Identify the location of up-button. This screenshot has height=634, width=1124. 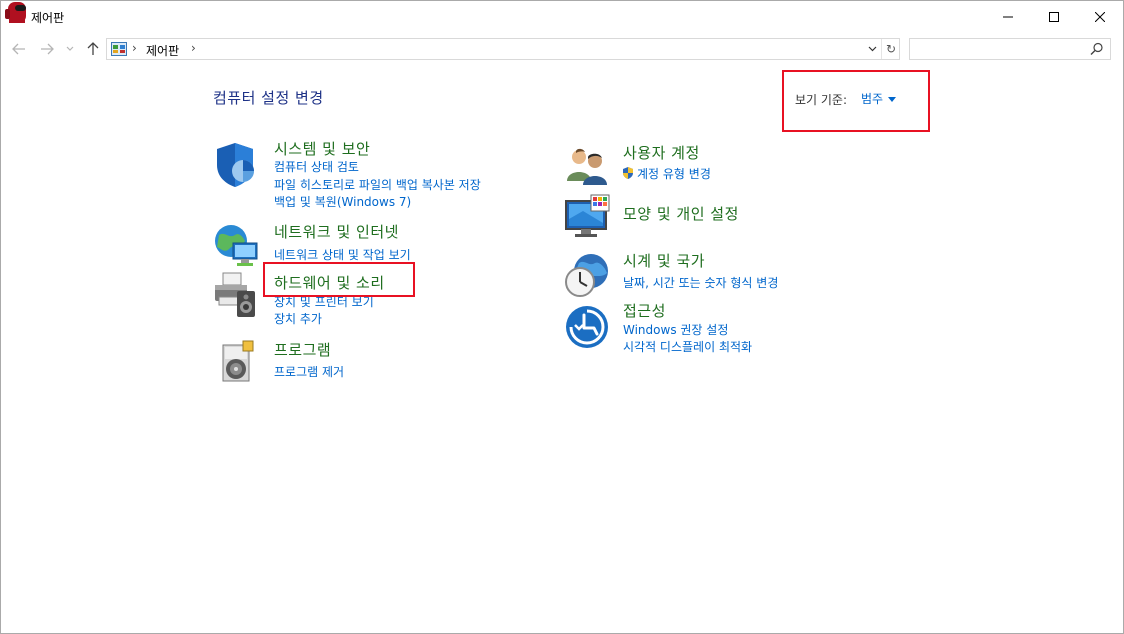
(93, 49).